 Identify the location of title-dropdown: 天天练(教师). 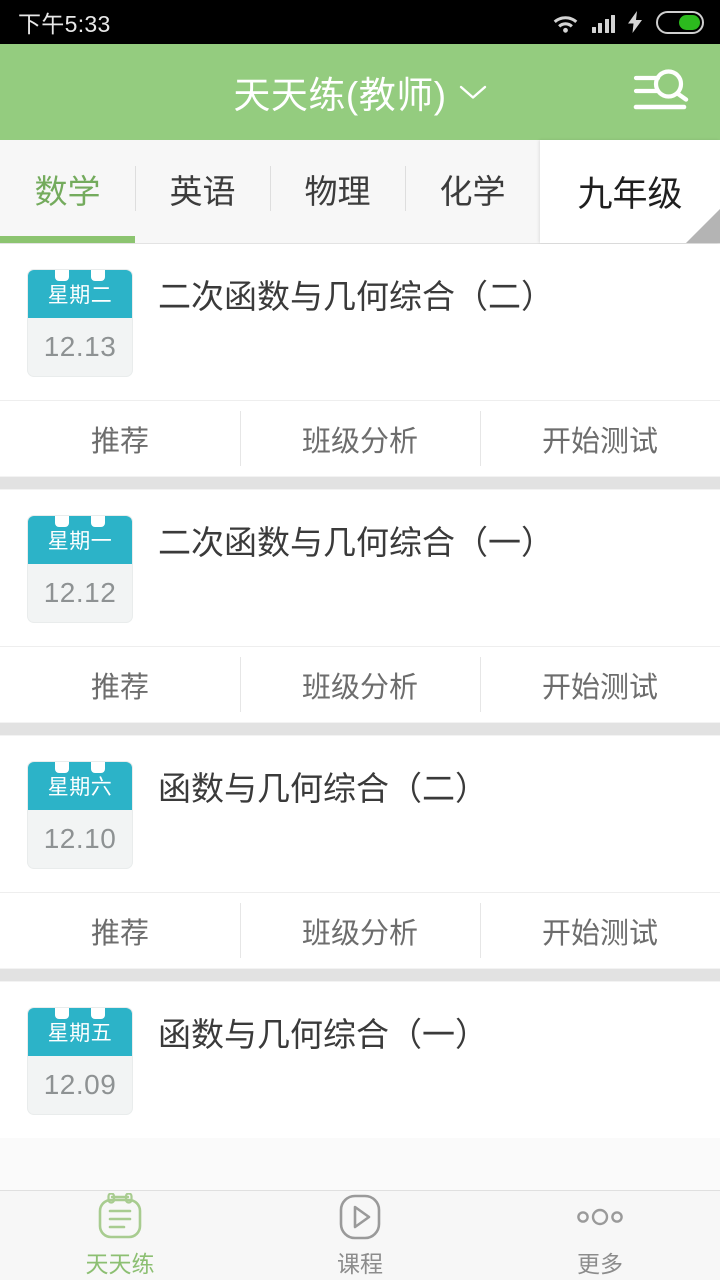
(359, 92).